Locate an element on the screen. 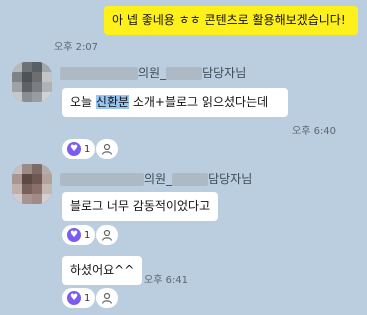 Image resolution: width=367 pixels, height=315 pixels. message-text-after: 소개+블로그 읽으셨다는데 is located at coordinates (199, 102).